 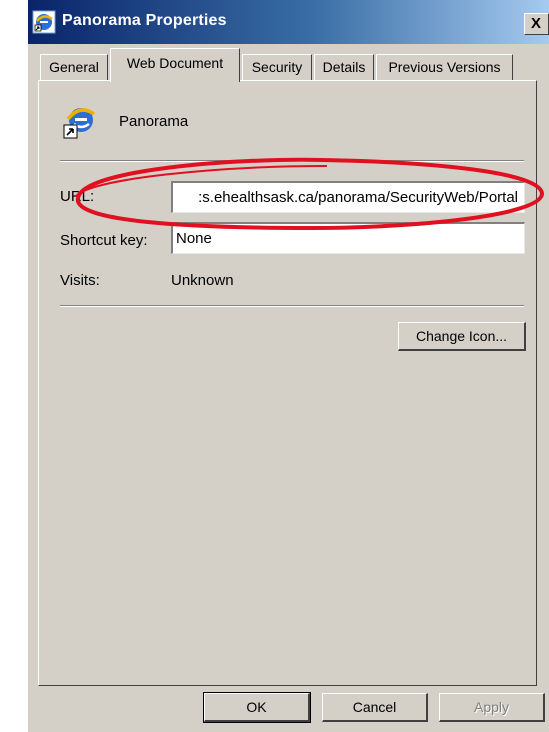 I want to click on url-field, so click(x=348, y=197).